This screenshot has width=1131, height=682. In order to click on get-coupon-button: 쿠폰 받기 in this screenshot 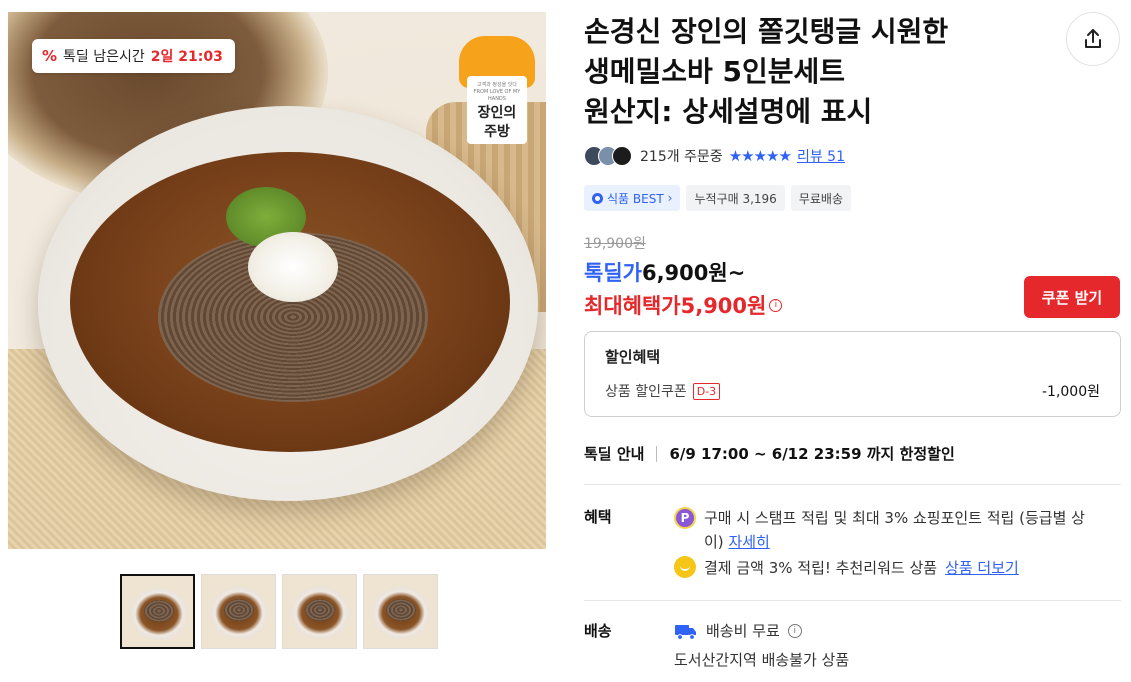, I will do `click(1072, 297)`.